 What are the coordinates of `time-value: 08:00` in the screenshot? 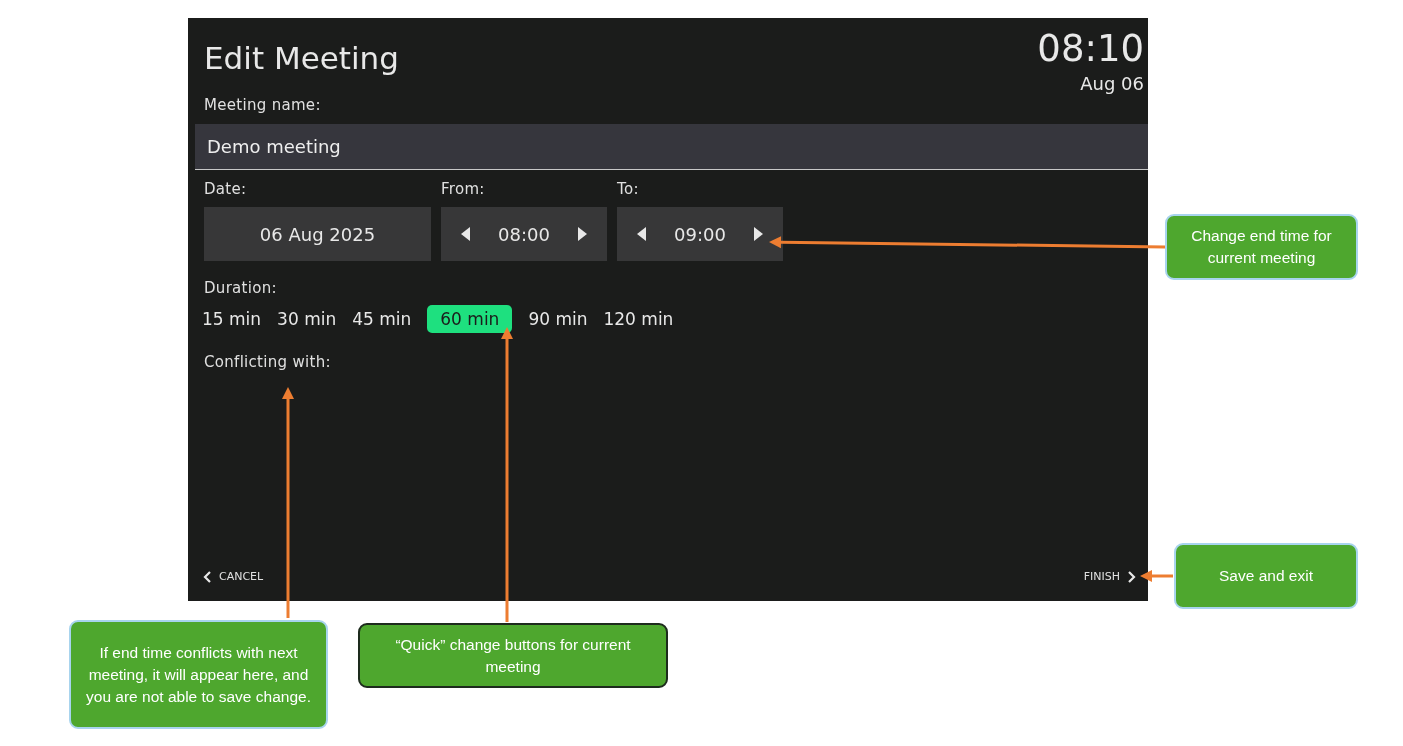 It's located at (524, 234).